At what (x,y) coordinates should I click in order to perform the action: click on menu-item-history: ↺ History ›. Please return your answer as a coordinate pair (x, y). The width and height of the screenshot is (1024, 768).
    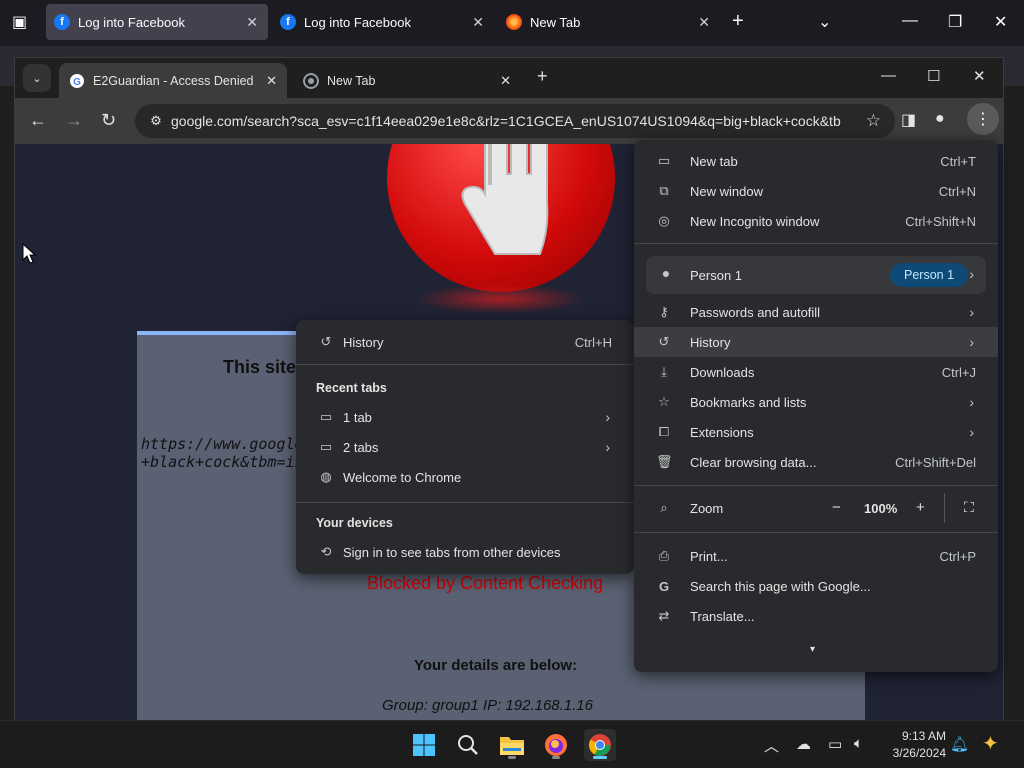
    Looking at the image, I should click on (816, 342).